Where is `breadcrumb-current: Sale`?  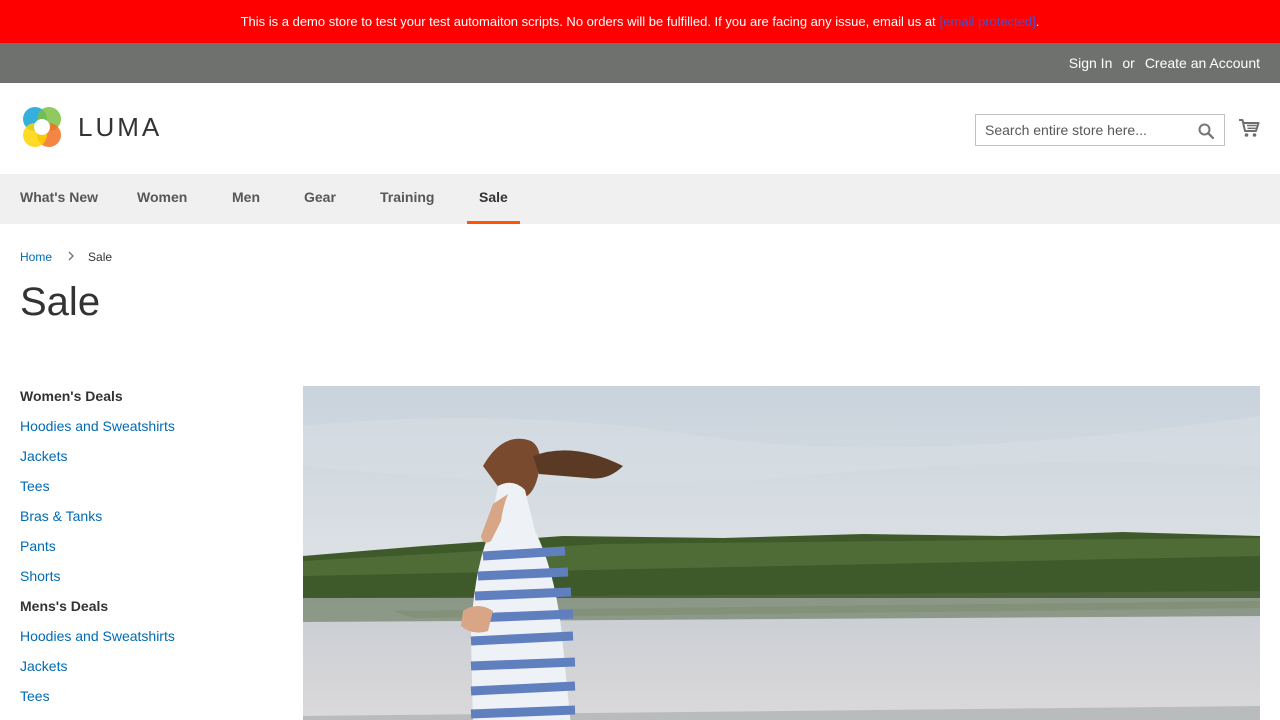 breadcrumb-current: Sale is located at coordinates (100, 257).